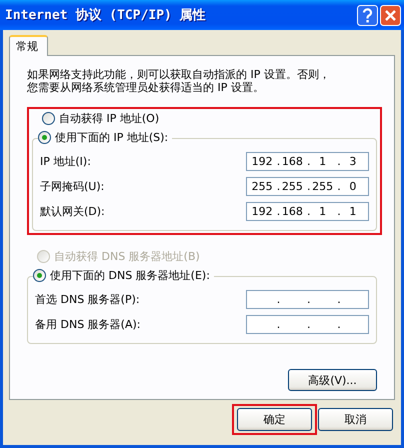 The height and width of the screenshot is (448, 404). Describe the element at coordinates (274, 419) in the screenshot. I see `dialog-button: 确定` at that location.